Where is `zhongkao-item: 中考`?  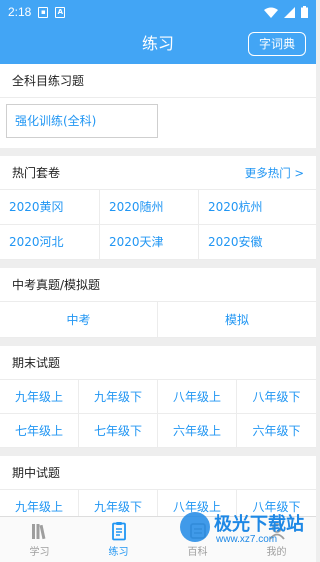
zhongkao-item: 中考 is located at coordinates (79, 320).